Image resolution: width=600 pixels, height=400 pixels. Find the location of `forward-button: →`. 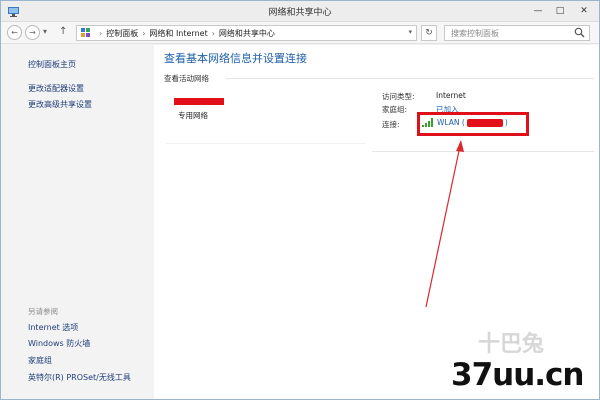

forward-button: → is located at coordinates (32, 32).